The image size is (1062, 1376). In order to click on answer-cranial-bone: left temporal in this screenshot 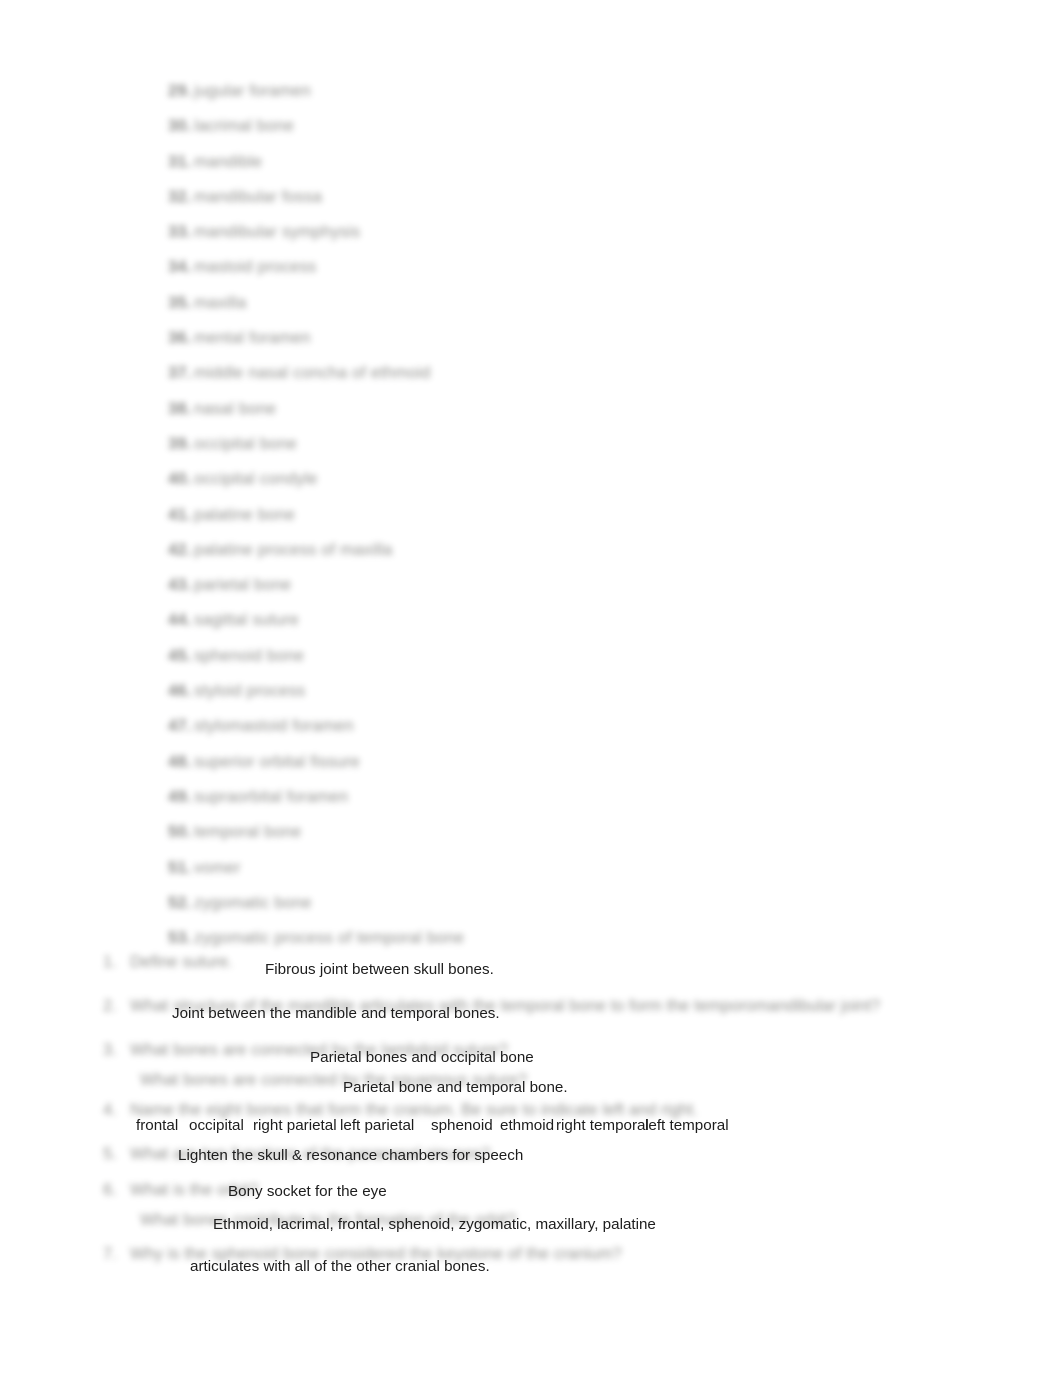, I will do `click(687, 1125)`.